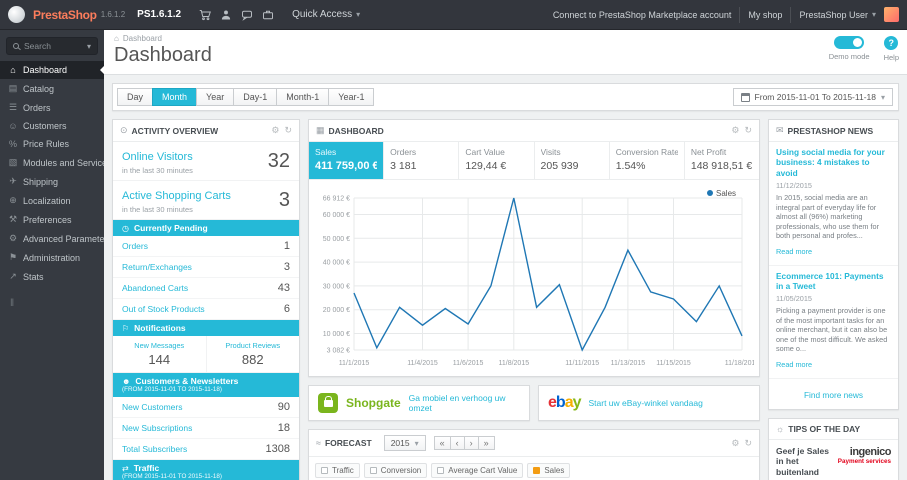 The height and width of the screenshot is (480, 907). What do you see at coordinates (572, 160) in the screenshot?
I see `kpi-tab-visits: Visits 205 939` at bounding box center [572, 160].